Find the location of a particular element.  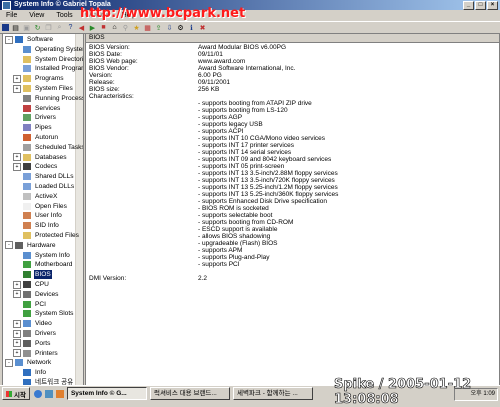

desktop-icon is located at coordinates (48, 393).